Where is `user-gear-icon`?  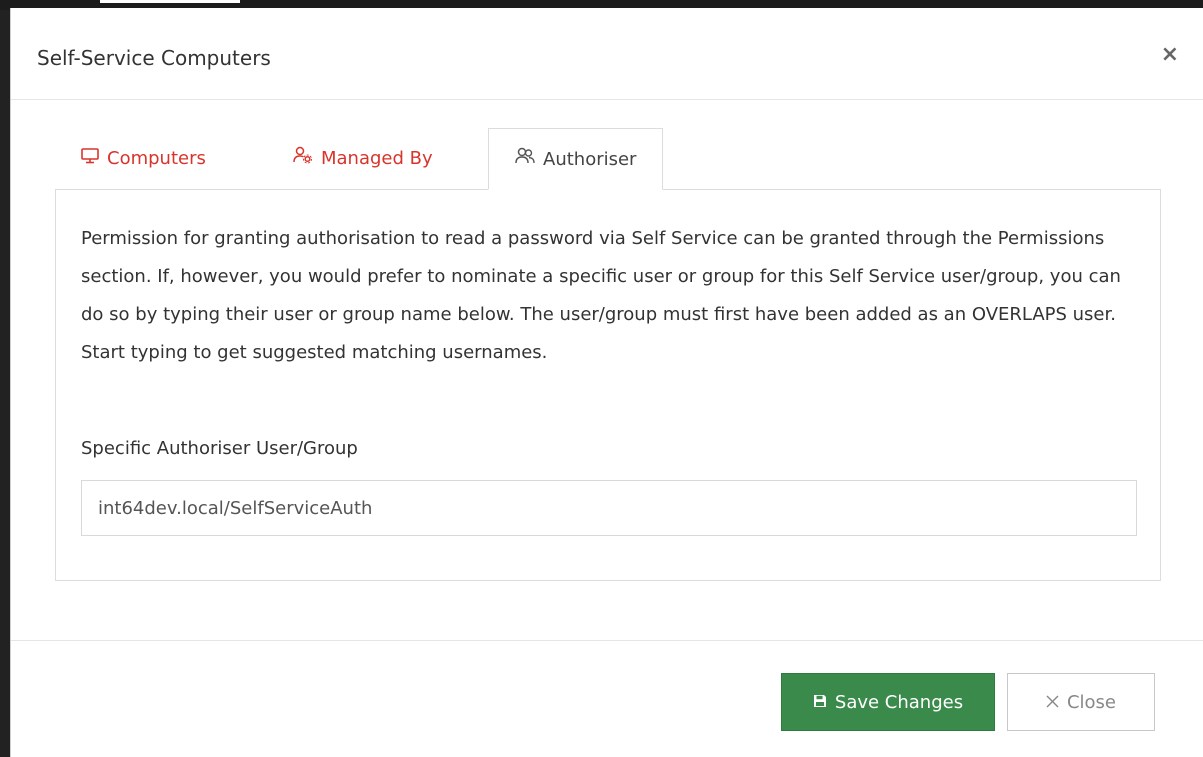 user-gear-icon is located at coordinates (303, 159).